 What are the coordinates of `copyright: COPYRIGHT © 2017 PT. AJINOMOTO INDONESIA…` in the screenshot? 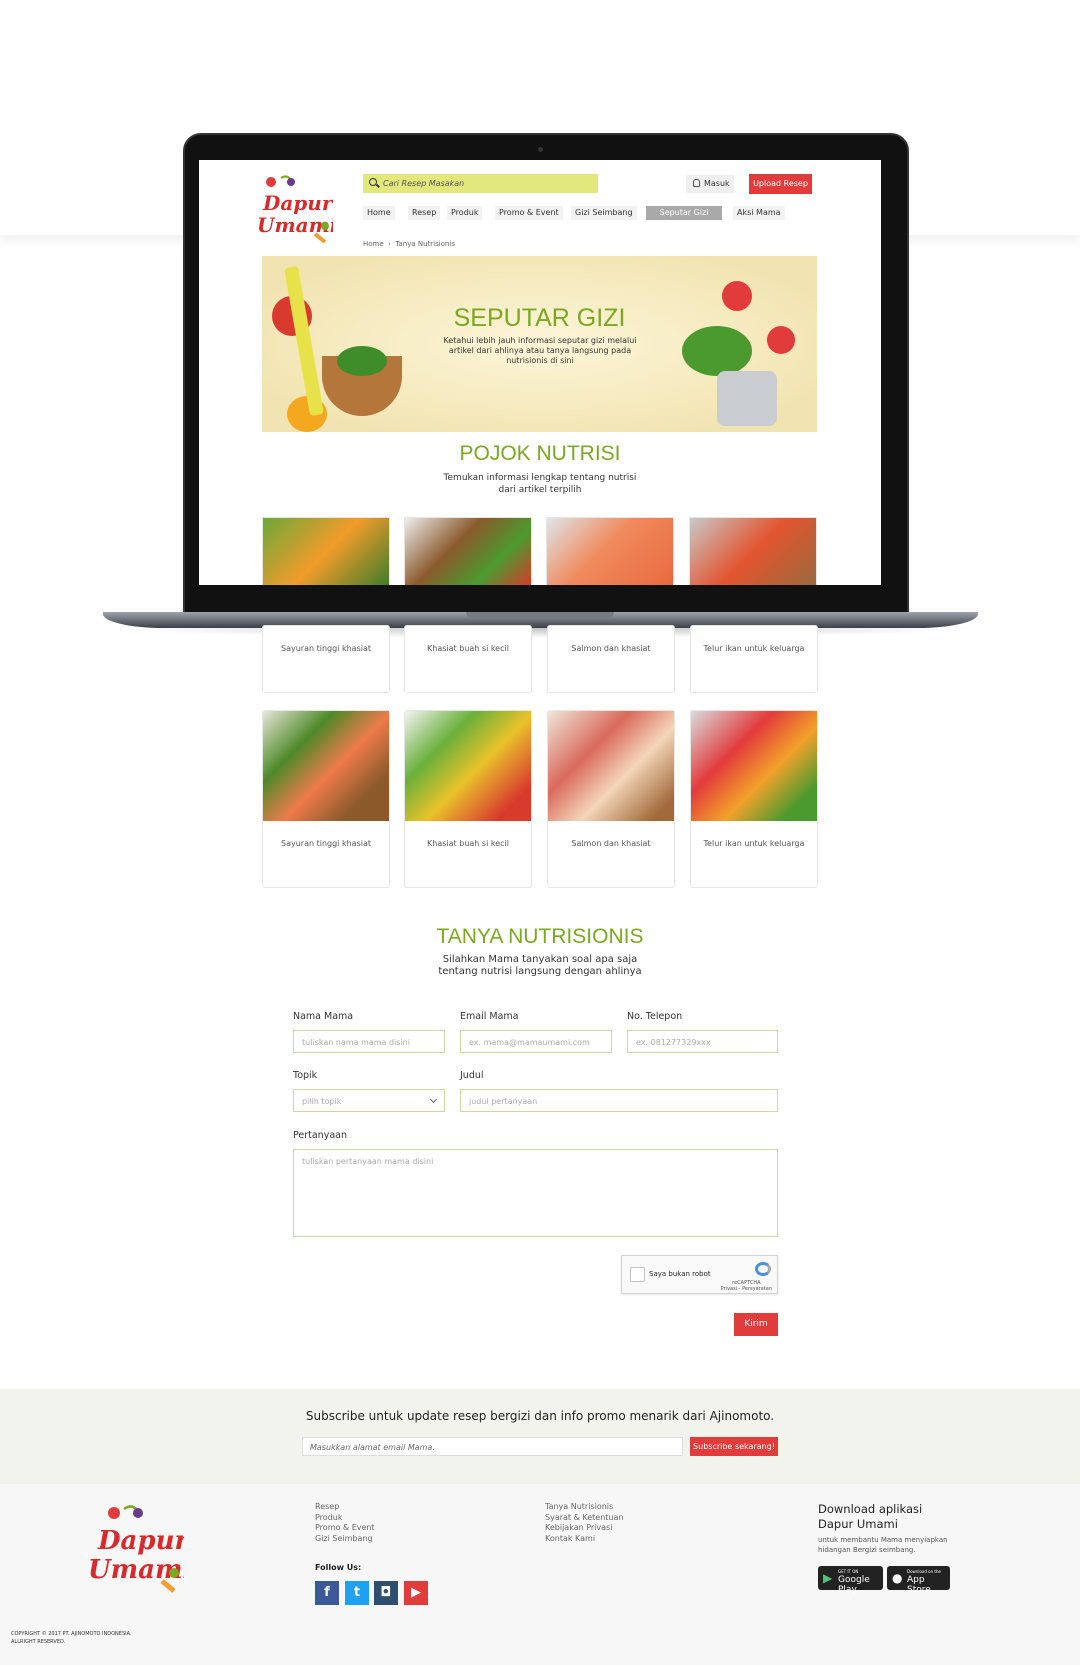 It's located at (71, 1638).